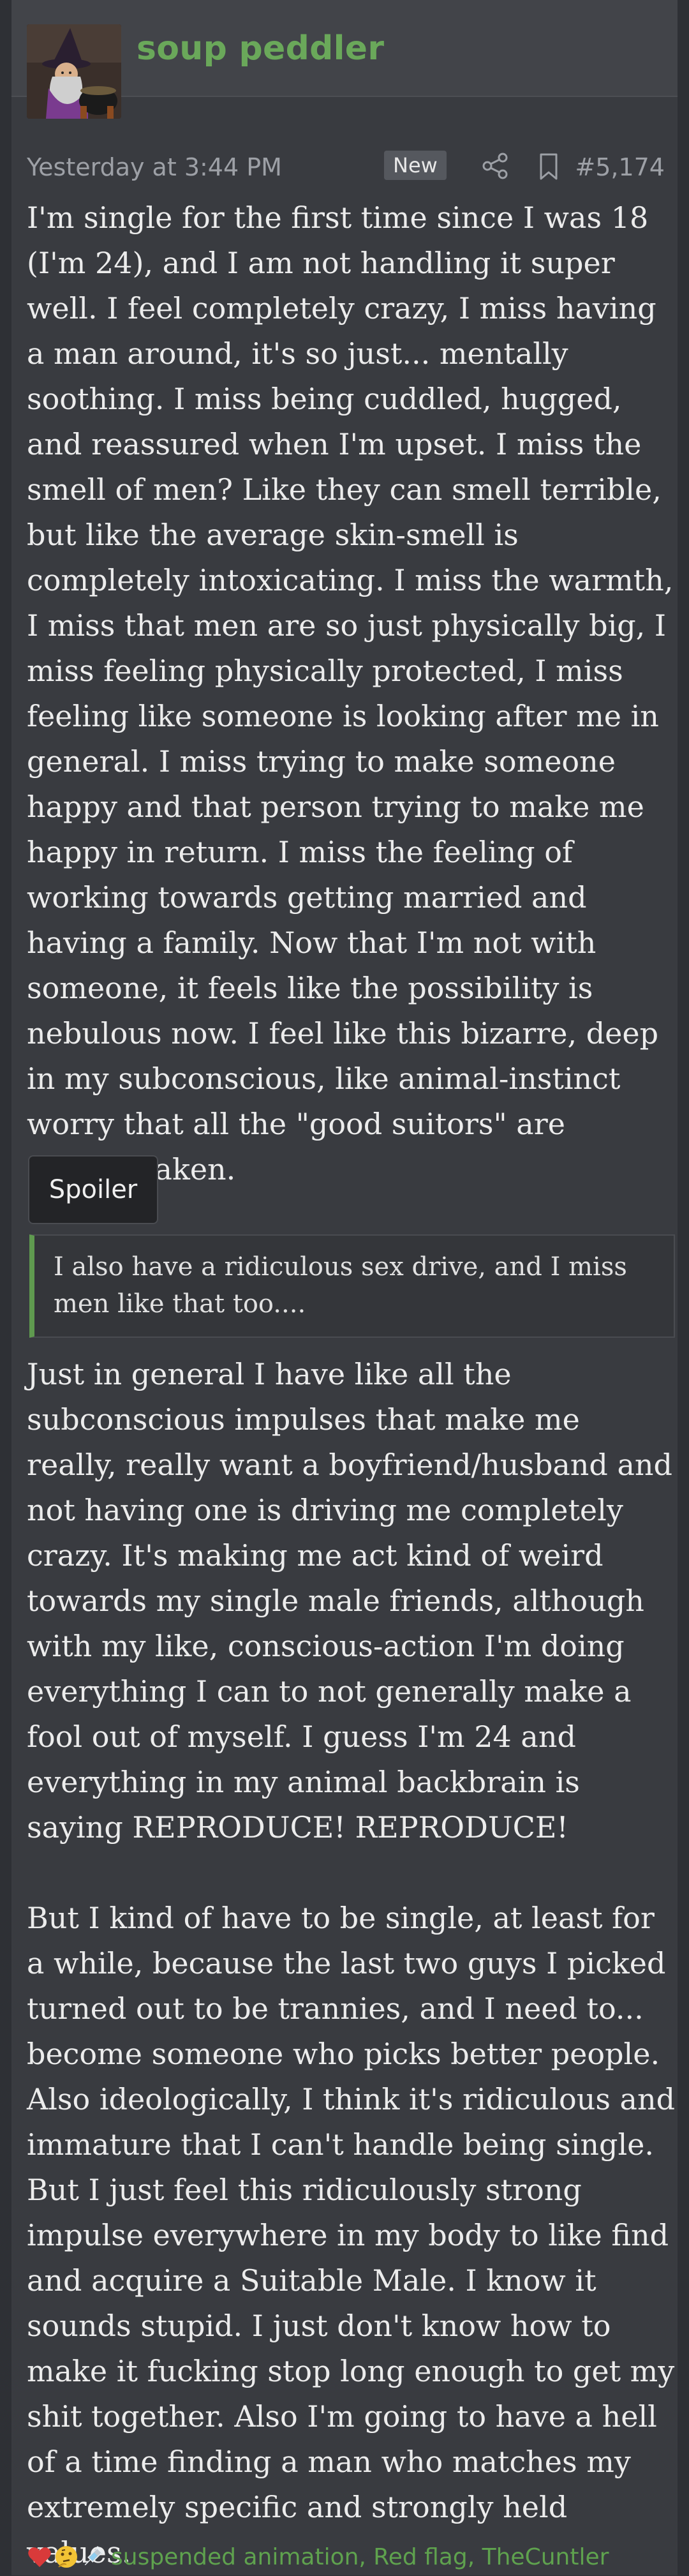  I want to click on bookmark-icon, so click(548, 166).